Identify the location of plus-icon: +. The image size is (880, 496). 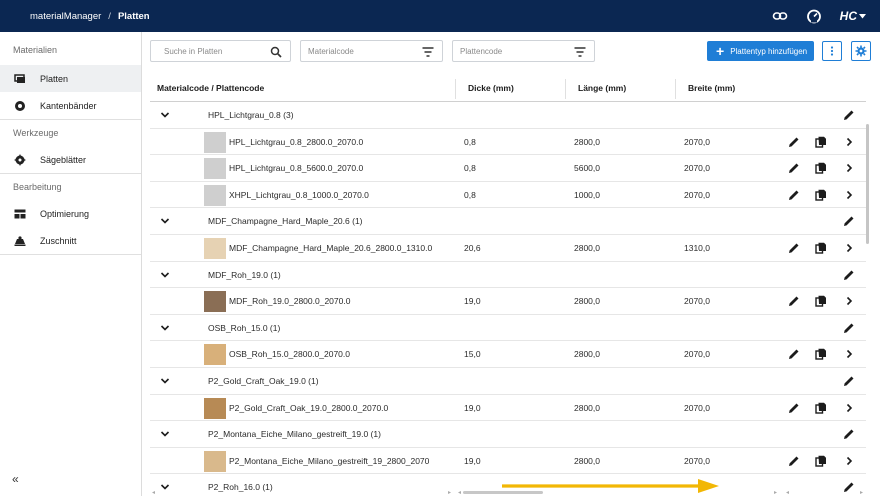
(720, 51).